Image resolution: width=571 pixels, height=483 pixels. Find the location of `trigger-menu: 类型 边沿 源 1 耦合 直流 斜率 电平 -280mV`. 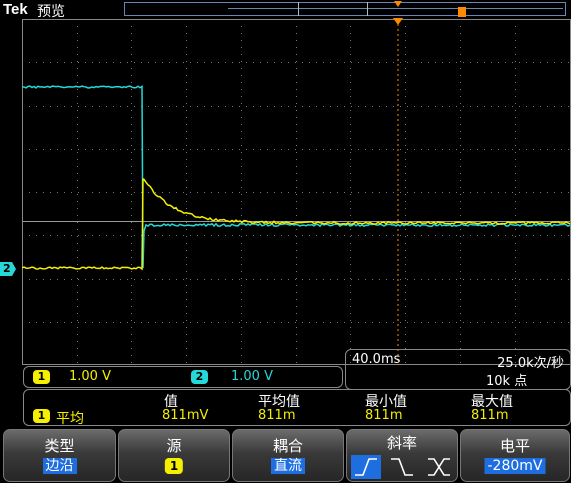

trigger-menu: 类型 边沿 源 1 耦合 直流 斜率 电平 -280mV is located at coordinates (285, 455).